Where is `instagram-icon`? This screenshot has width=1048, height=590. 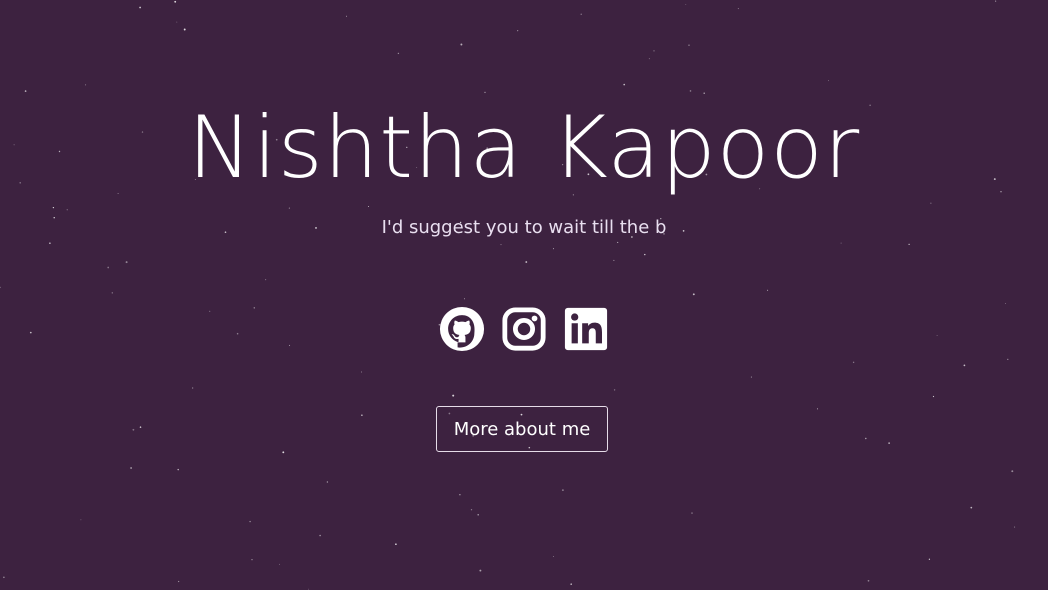 instagram-icon is located at coordinates (524, 329).